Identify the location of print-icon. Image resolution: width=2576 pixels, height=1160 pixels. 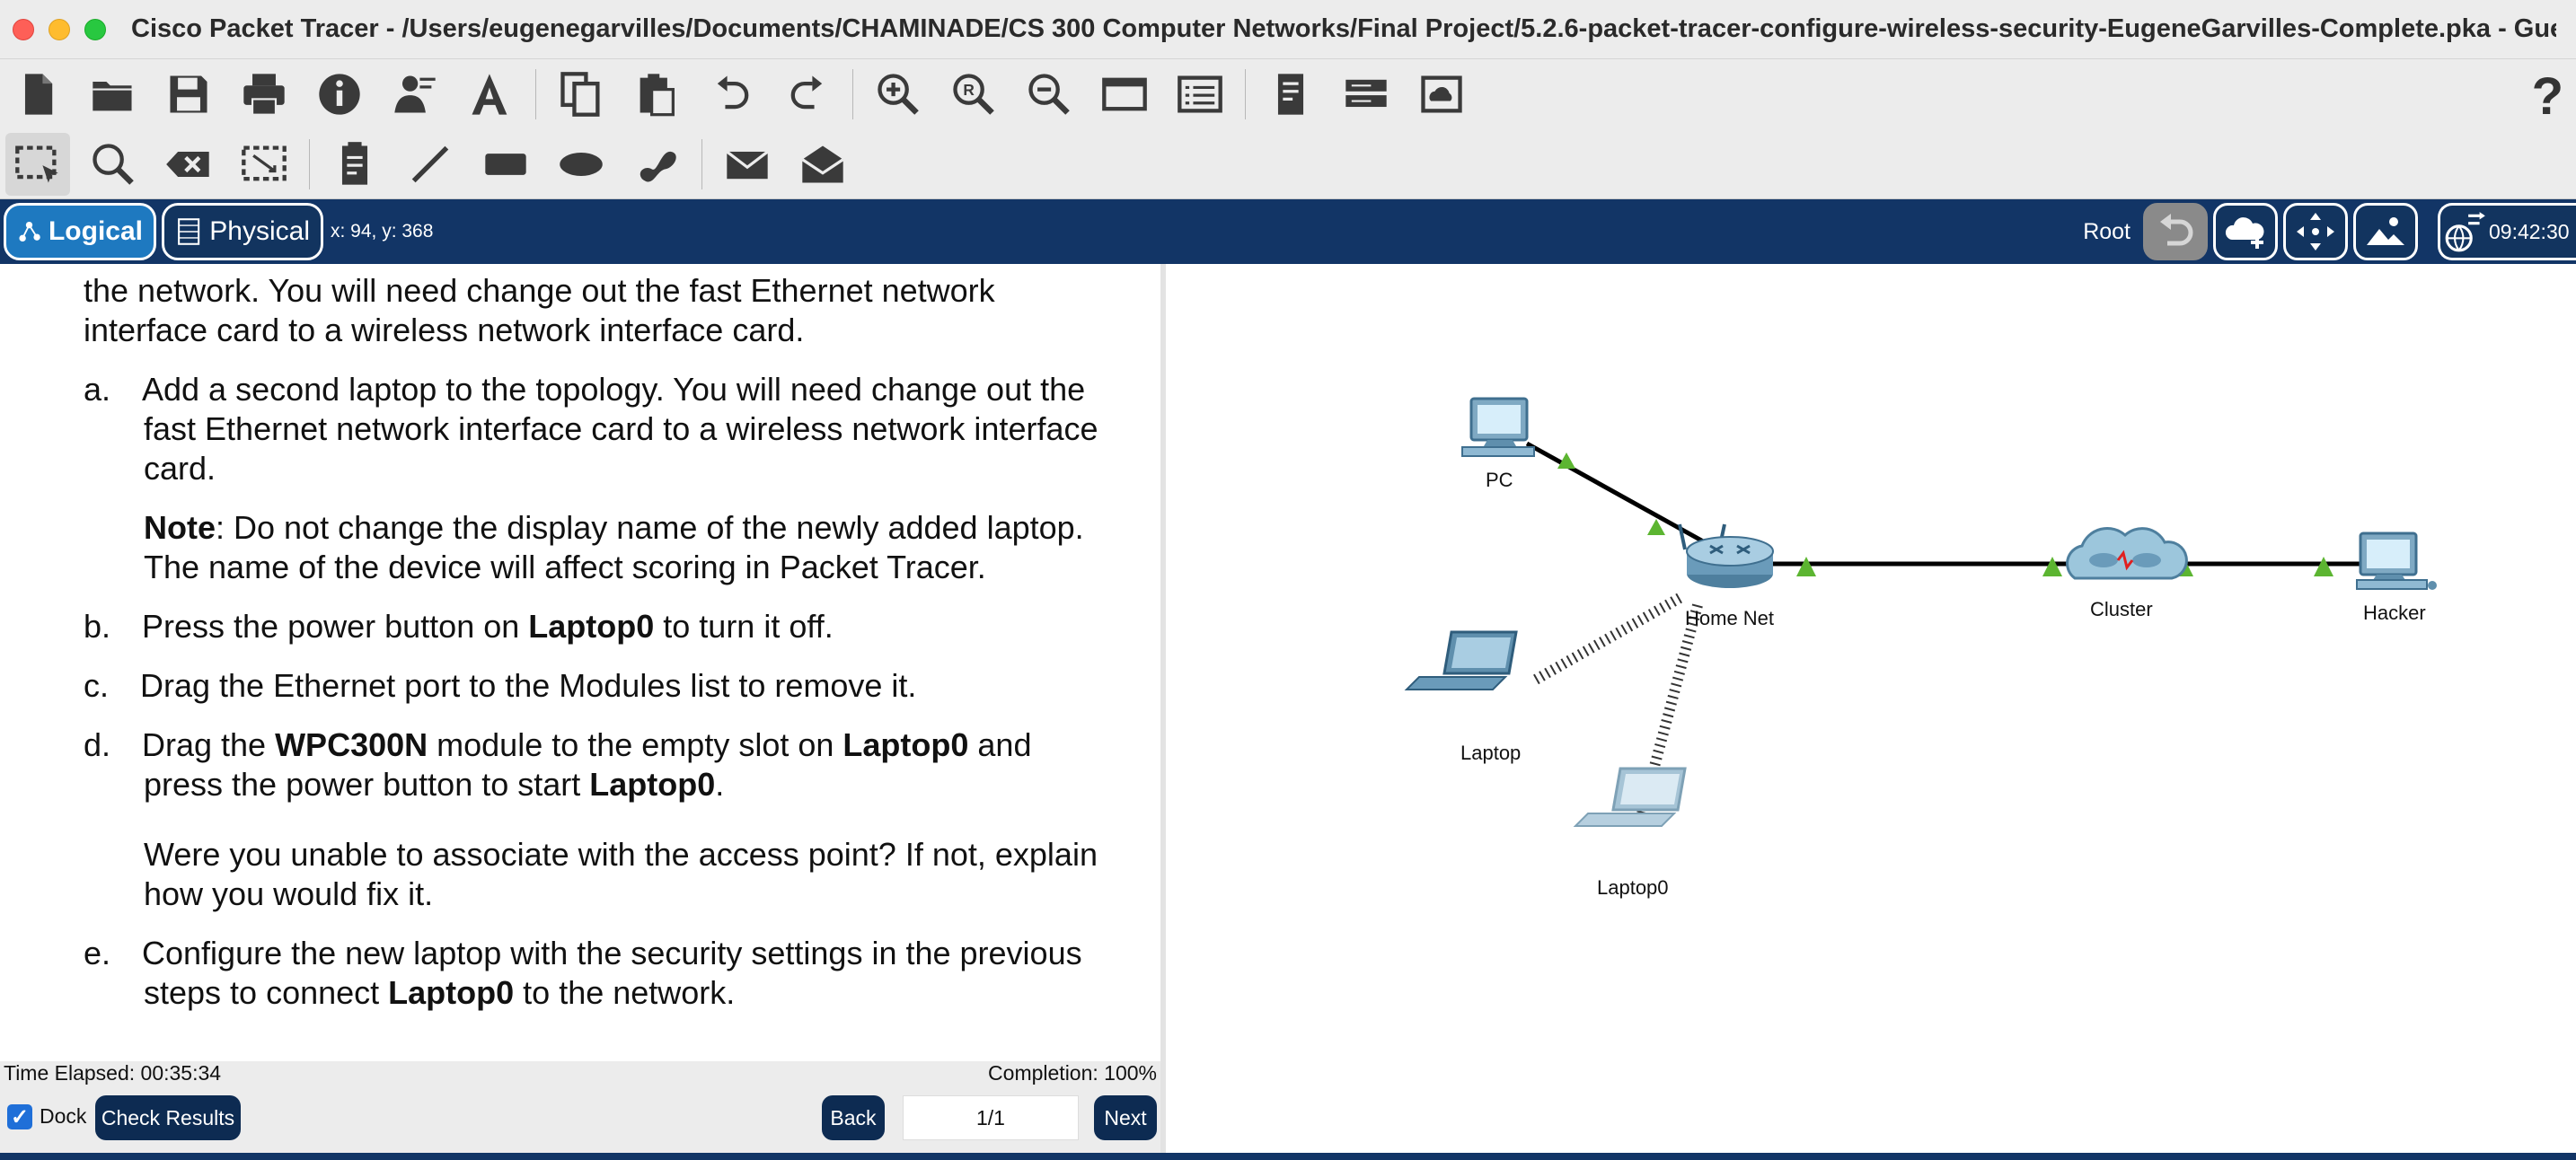
(264, 94).